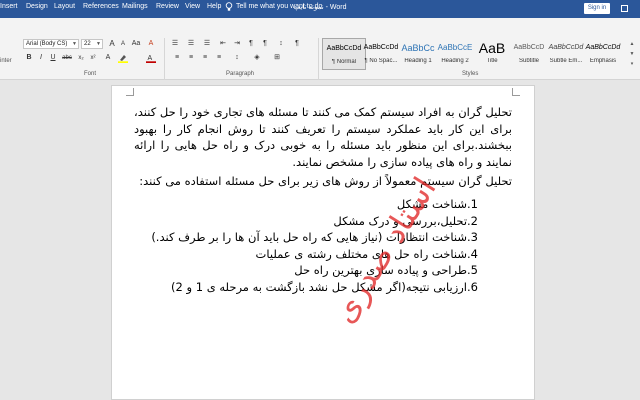  I want to click on text-effects-icon: A, so click(108, 58).